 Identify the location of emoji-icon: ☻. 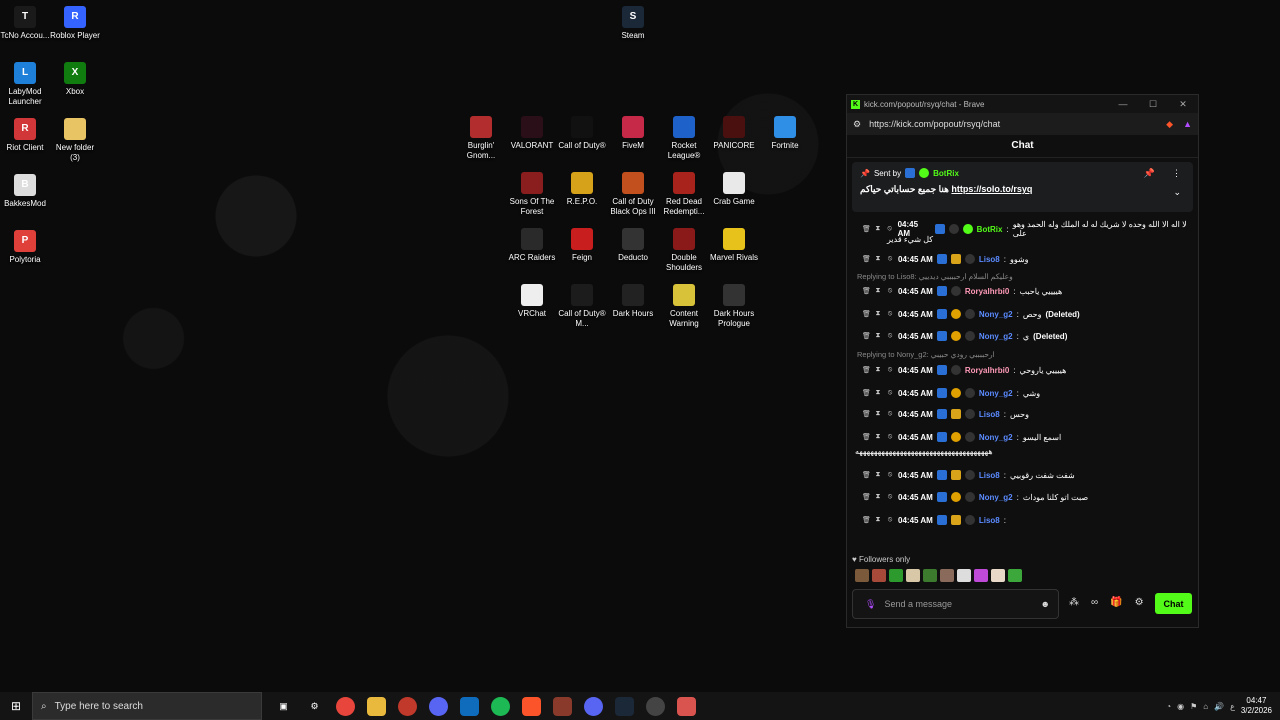
(1045, 604).